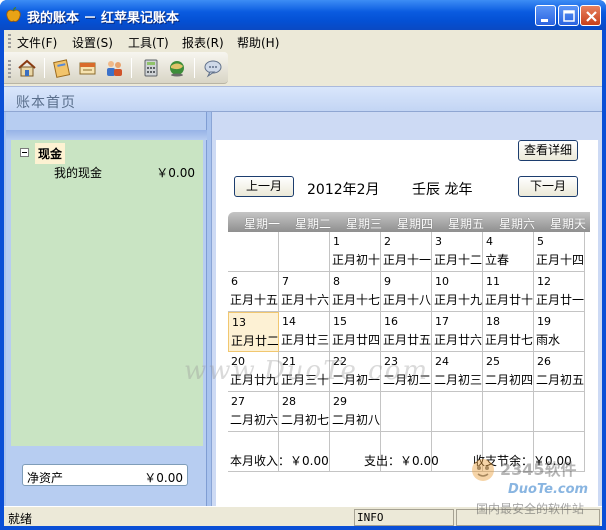 This screenshot has height=530, width=606. Describe the element at coordinates (213, 68) in the screenshot. I see `chat-icon` at that location.